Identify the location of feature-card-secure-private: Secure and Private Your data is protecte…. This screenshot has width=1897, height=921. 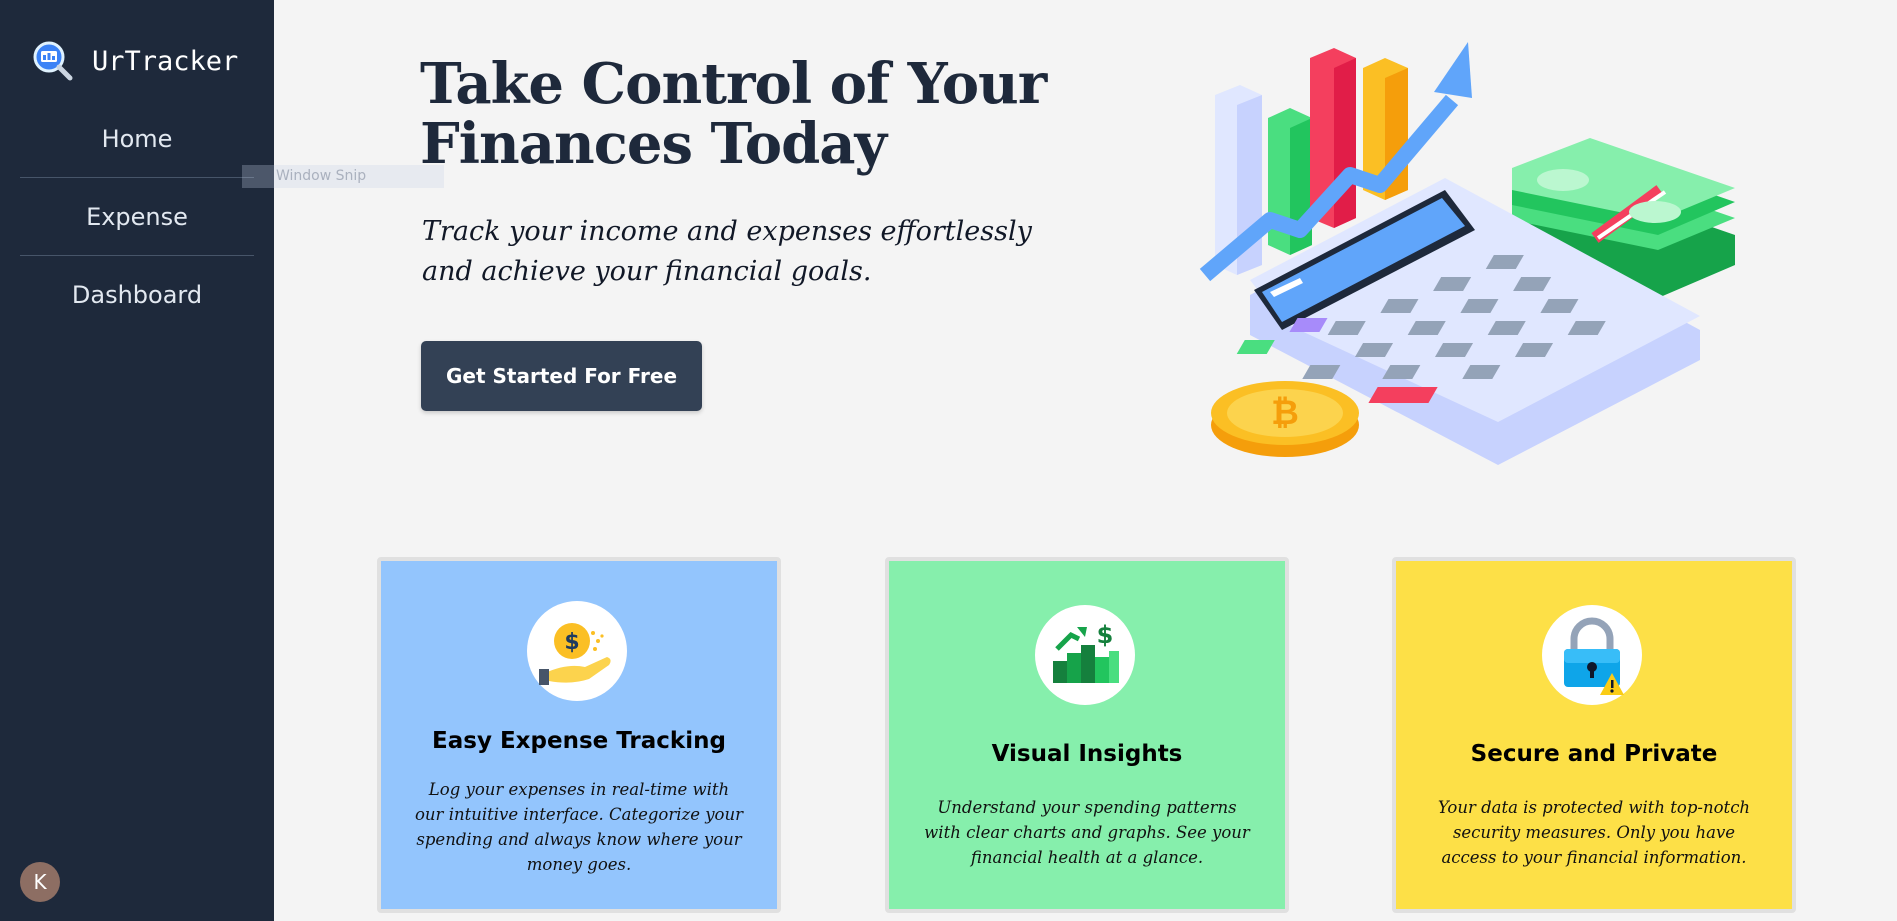
(1594, 735).